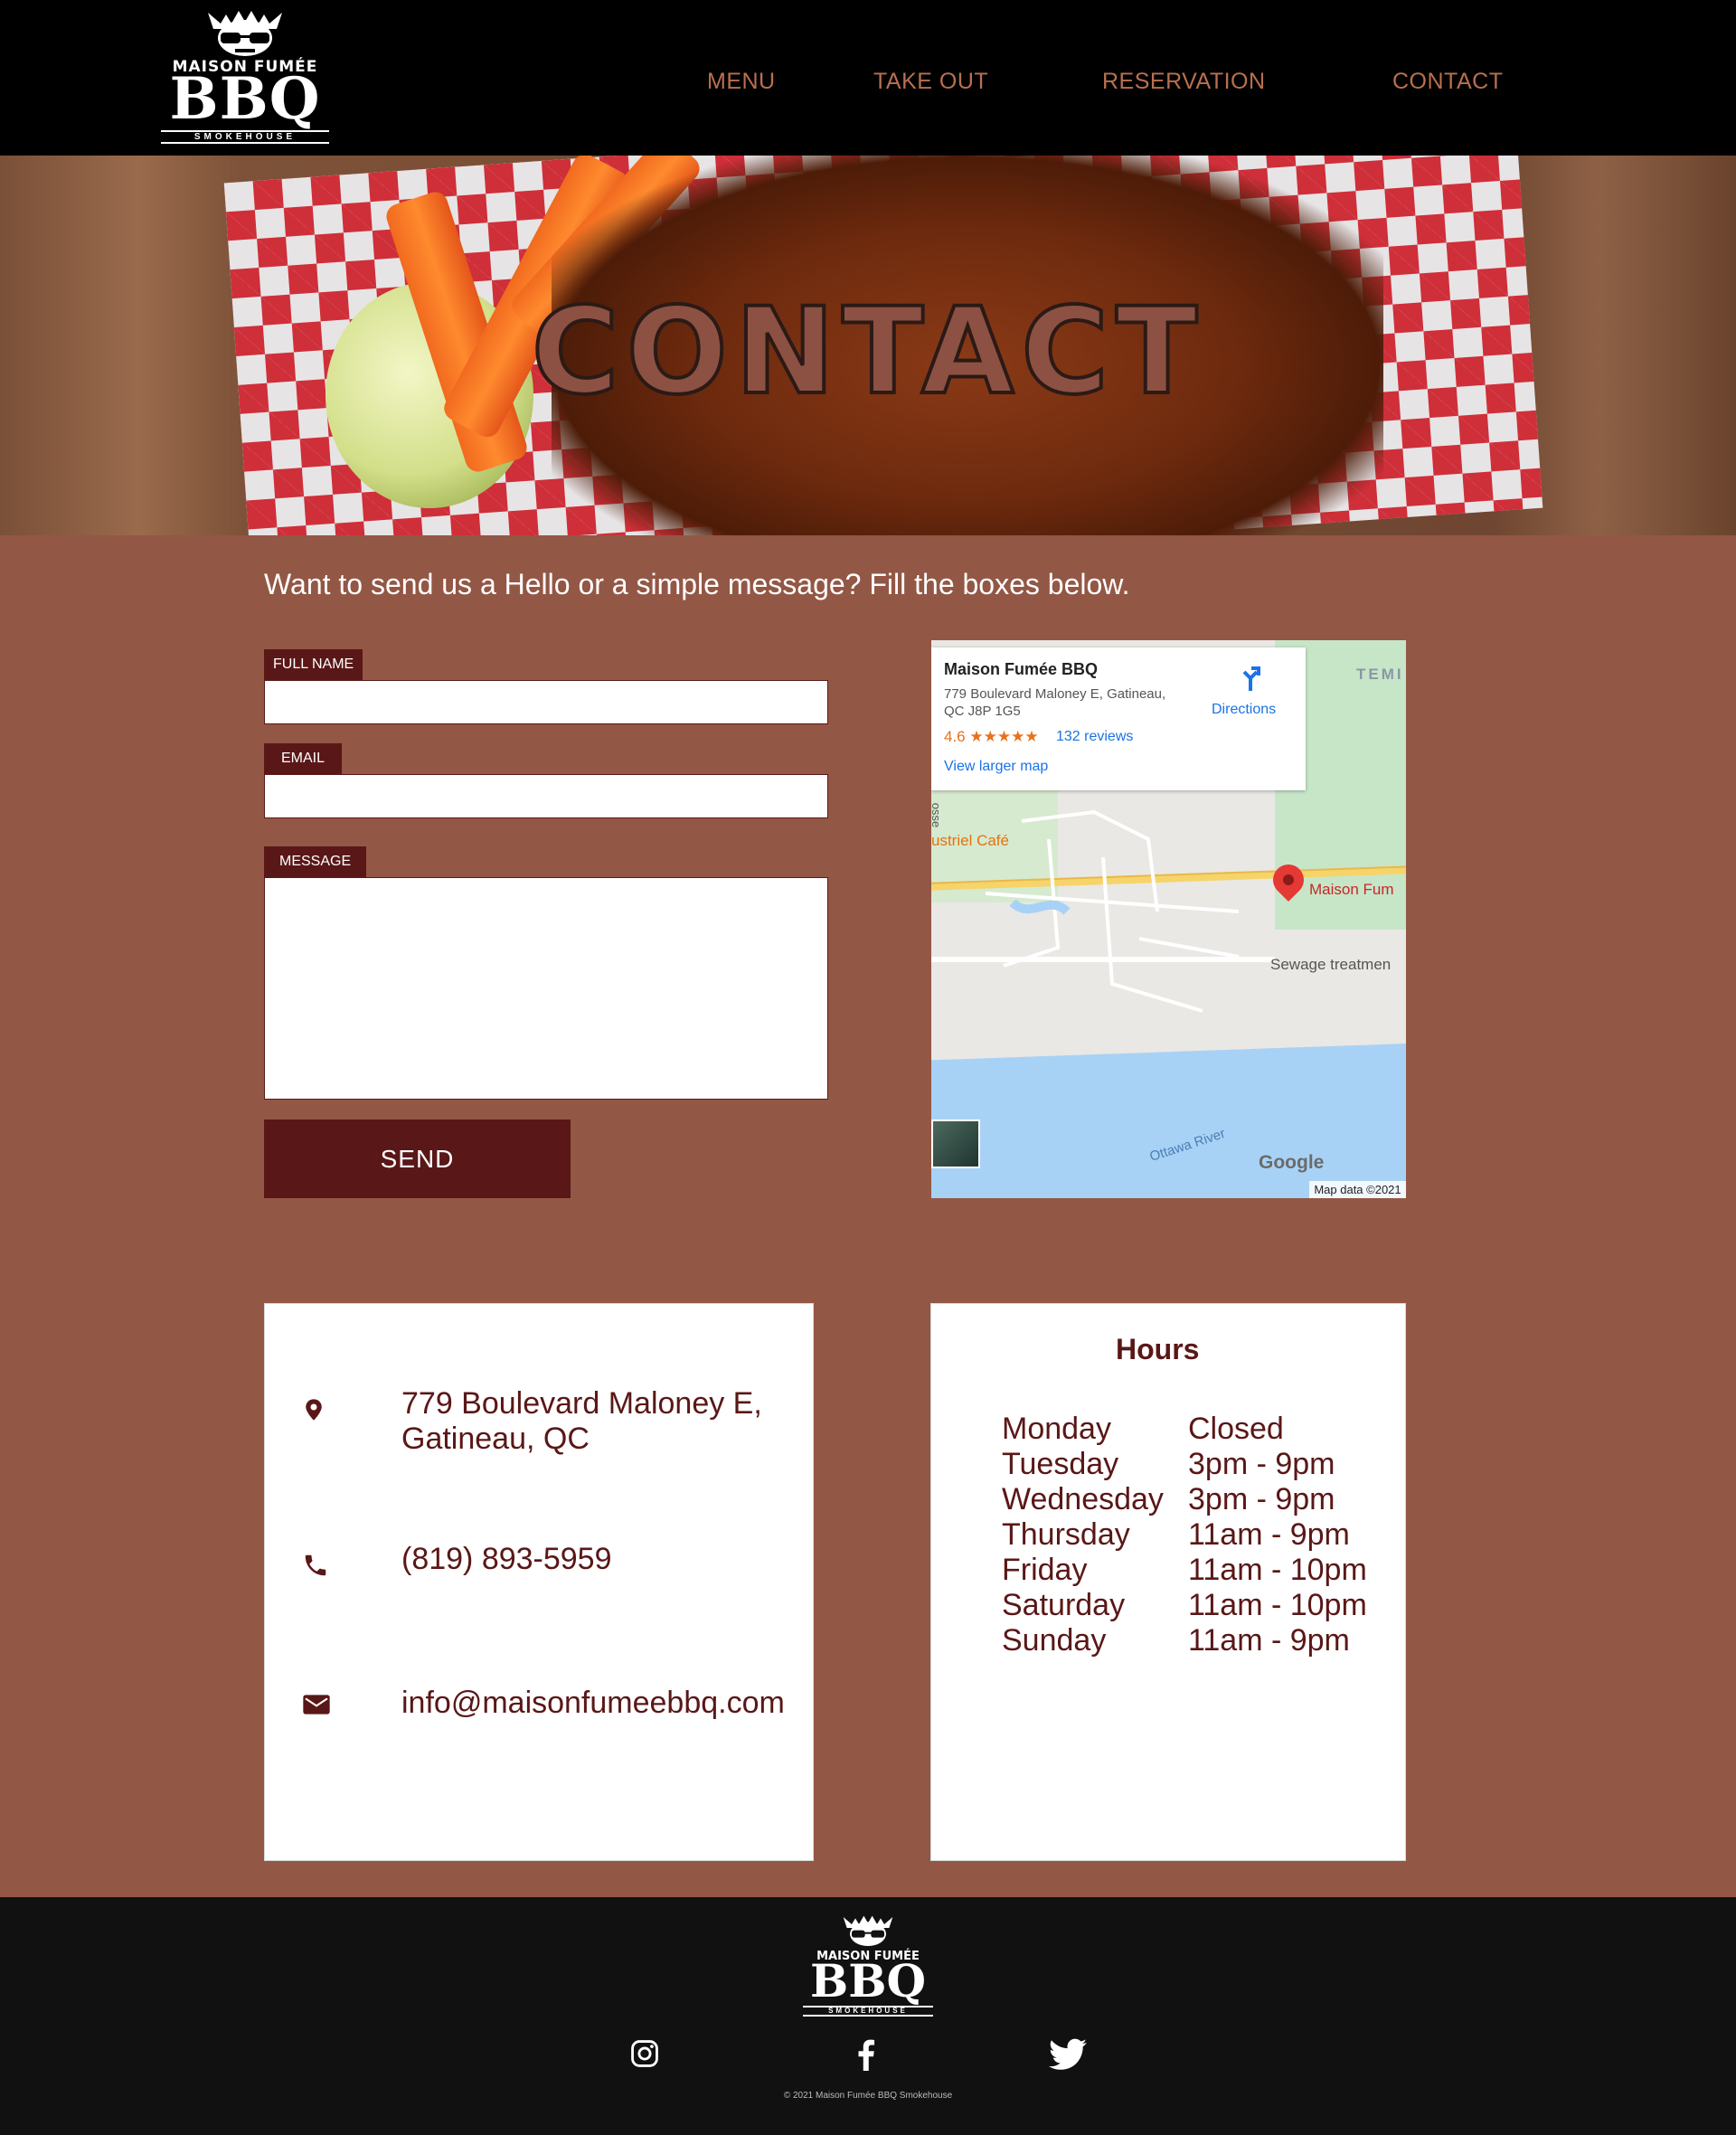 The image size is (1736, 2135). I want to click on hours-day: Thursday, so click(1066, 1534).